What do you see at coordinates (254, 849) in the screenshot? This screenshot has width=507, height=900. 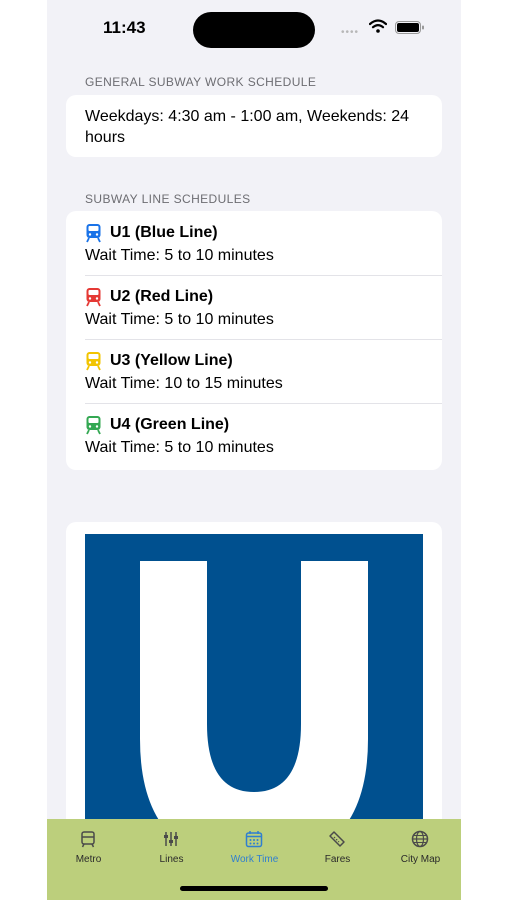 I see `tab-work-time: Work Time` at bounding box center [254, 849].